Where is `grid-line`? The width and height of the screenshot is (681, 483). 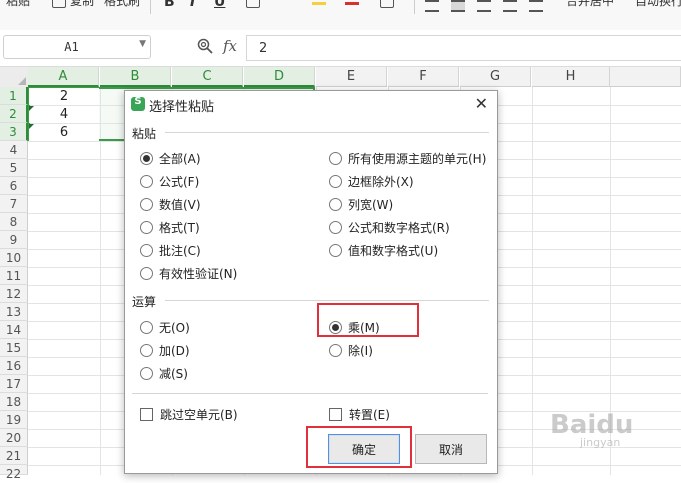
grid-line is located at coordinates (610, 281).